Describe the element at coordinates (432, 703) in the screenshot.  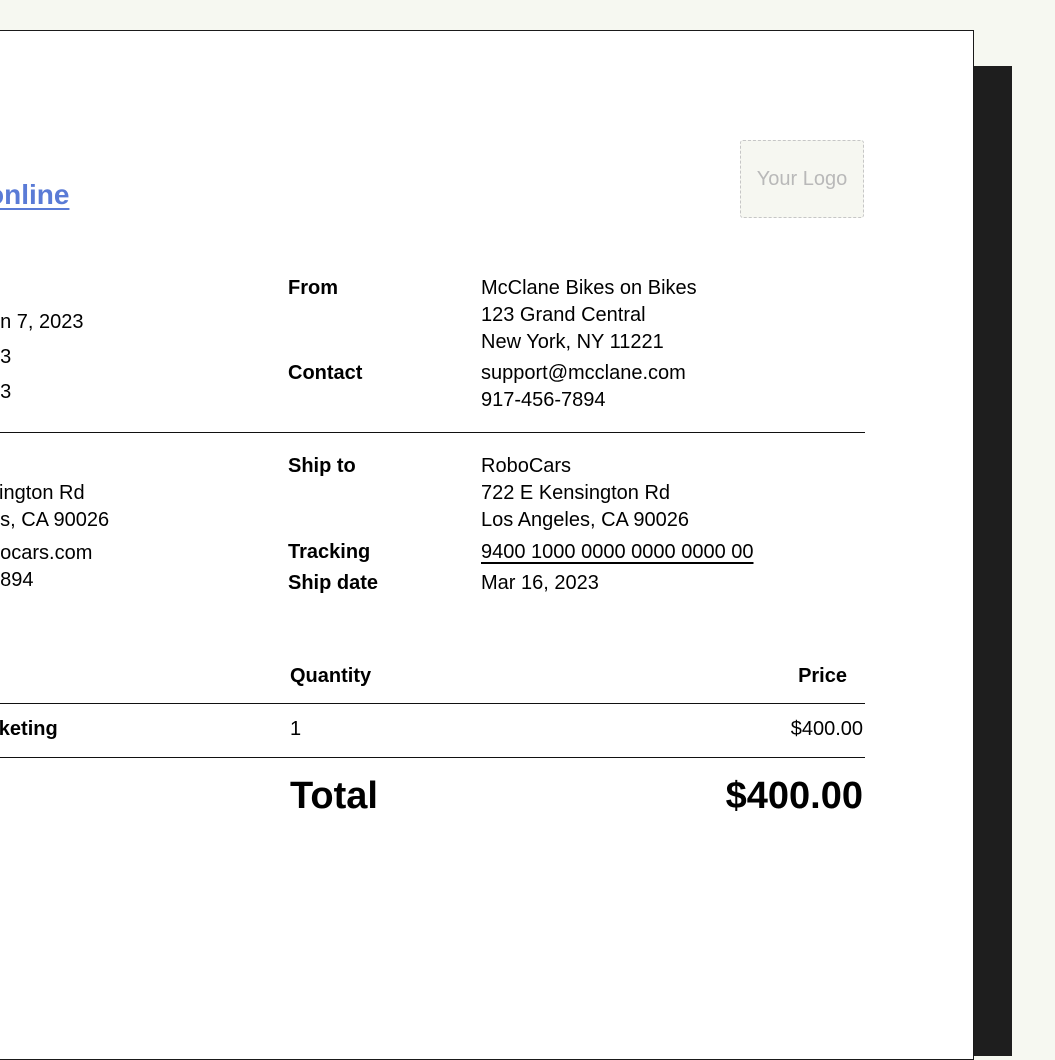
I see `table-header-divider` at that location.